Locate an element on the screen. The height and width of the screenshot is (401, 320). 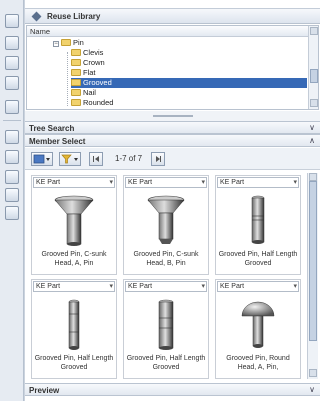
member-caption: Grooved Pin, C-sunk Head, B, Pin is located at coordinates (166, 259).